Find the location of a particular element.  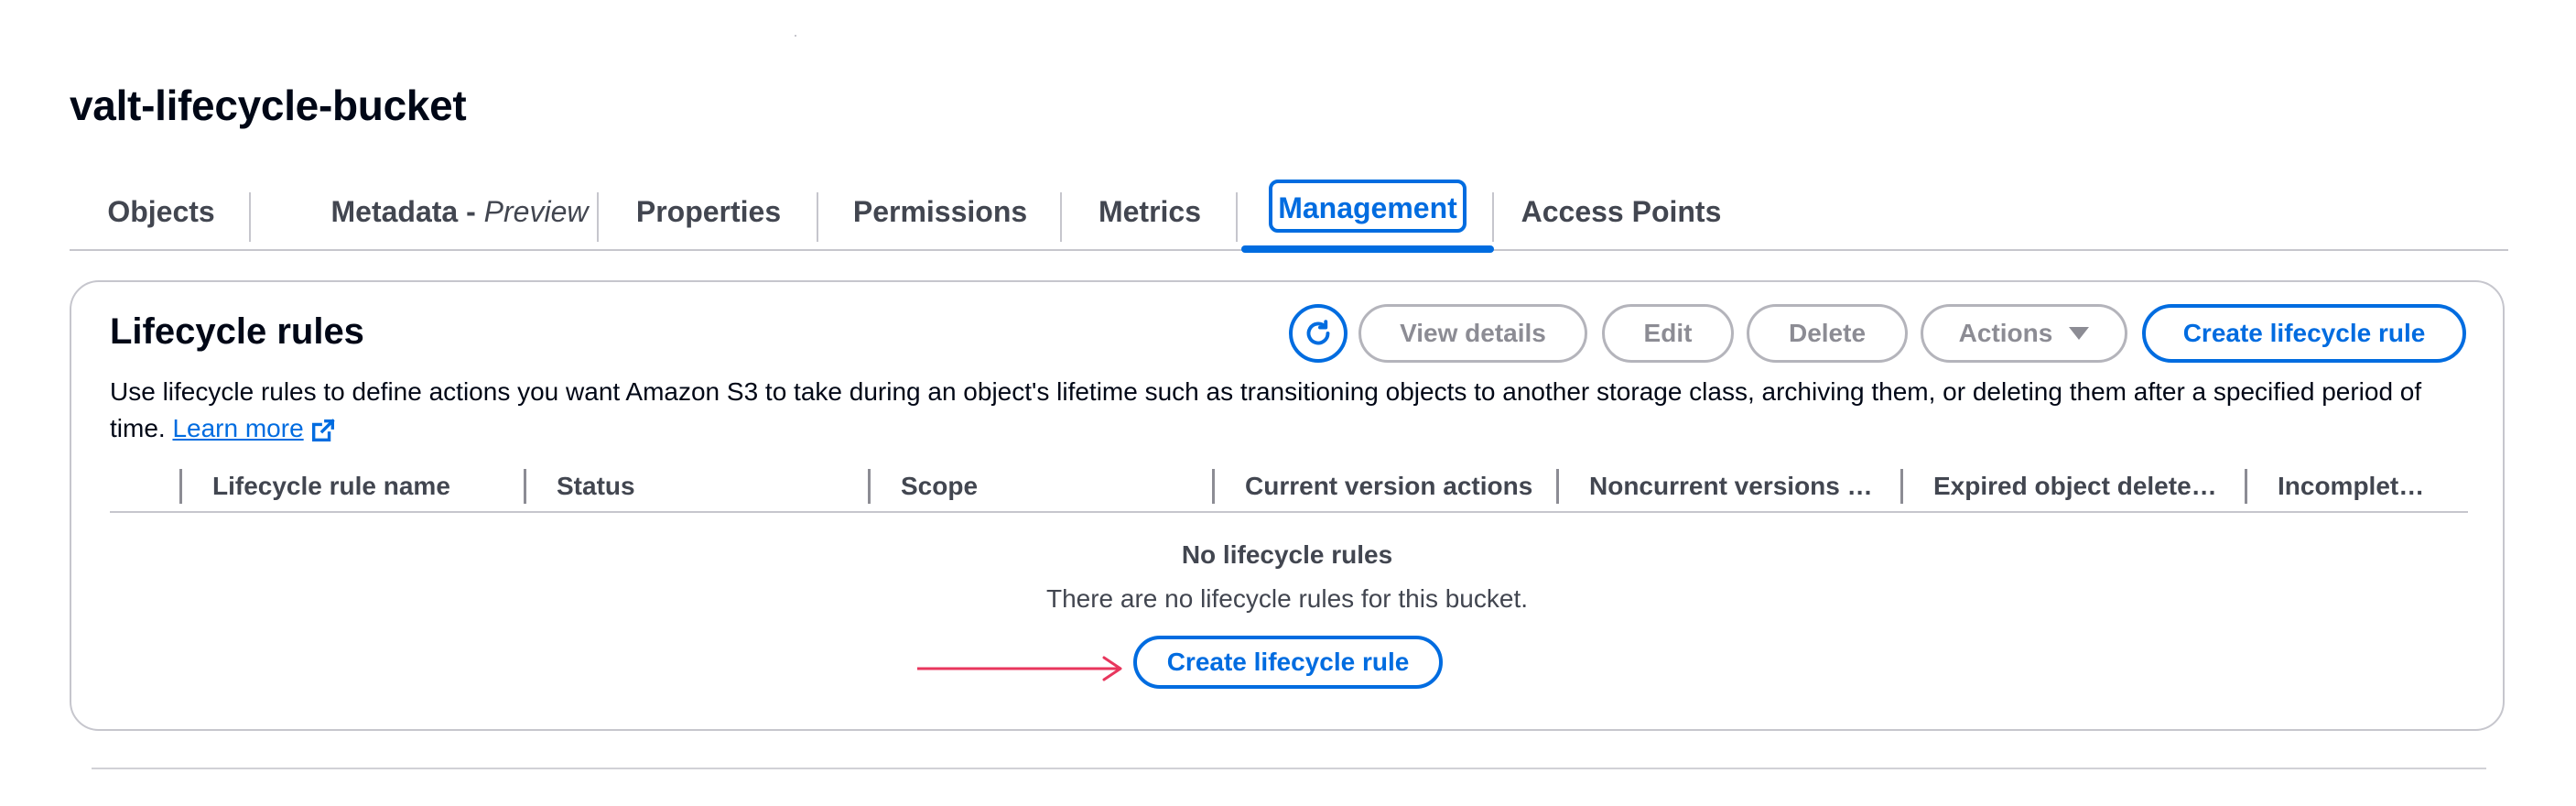

delete-button: Delete is located at coordinates (1828, 334).